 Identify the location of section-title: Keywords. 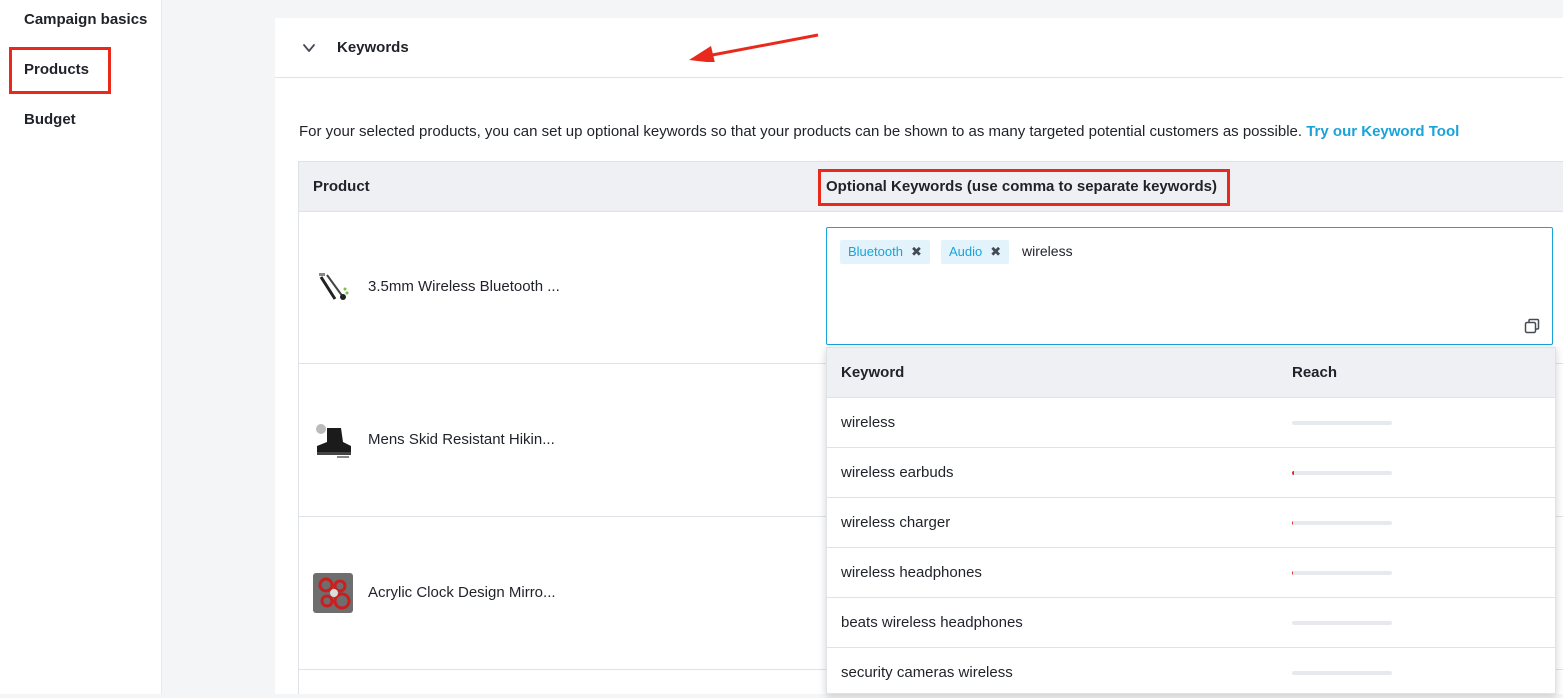
(373, 47).